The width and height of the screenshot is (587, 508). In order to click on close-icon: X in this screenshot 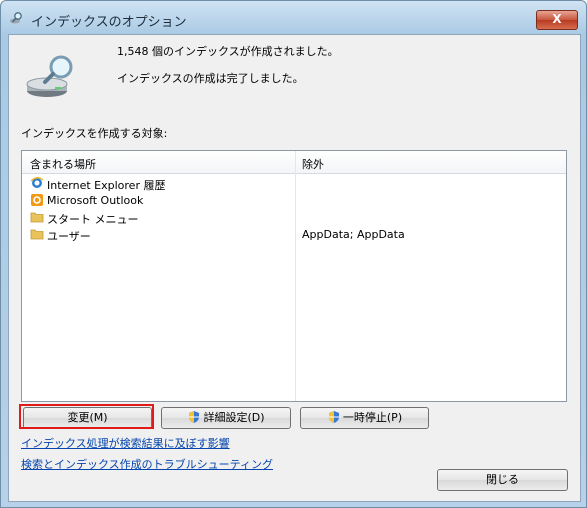, I will do `click(557, 19)`.